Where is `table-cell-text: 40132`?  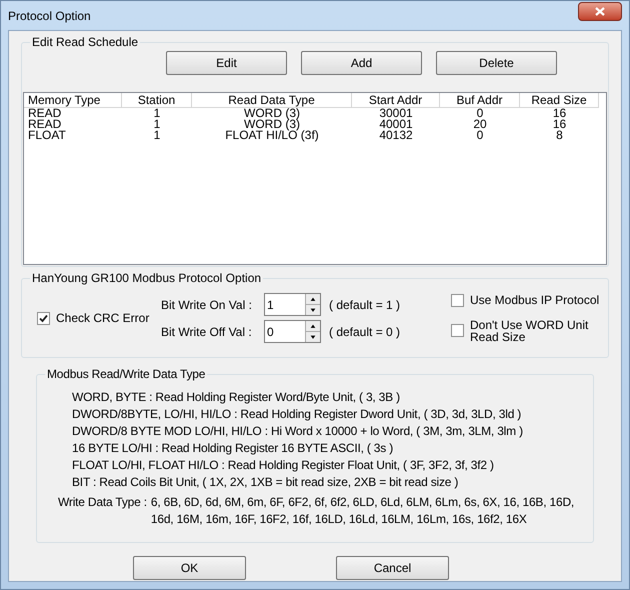 table-cell-text: 40132 is located at coordinates (396, 135).